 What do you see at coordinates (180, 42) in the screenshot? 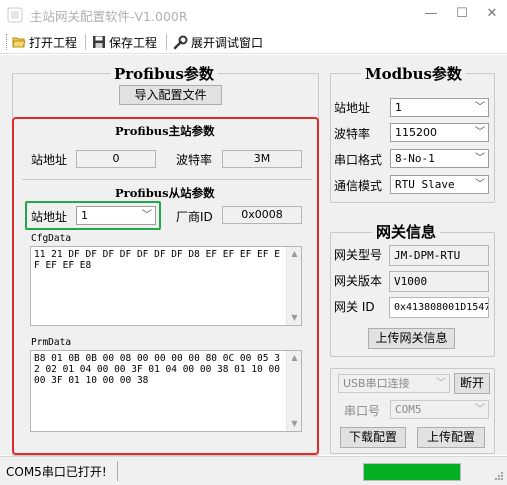
I see `wrench-icon` at bounding box center [180, 42].